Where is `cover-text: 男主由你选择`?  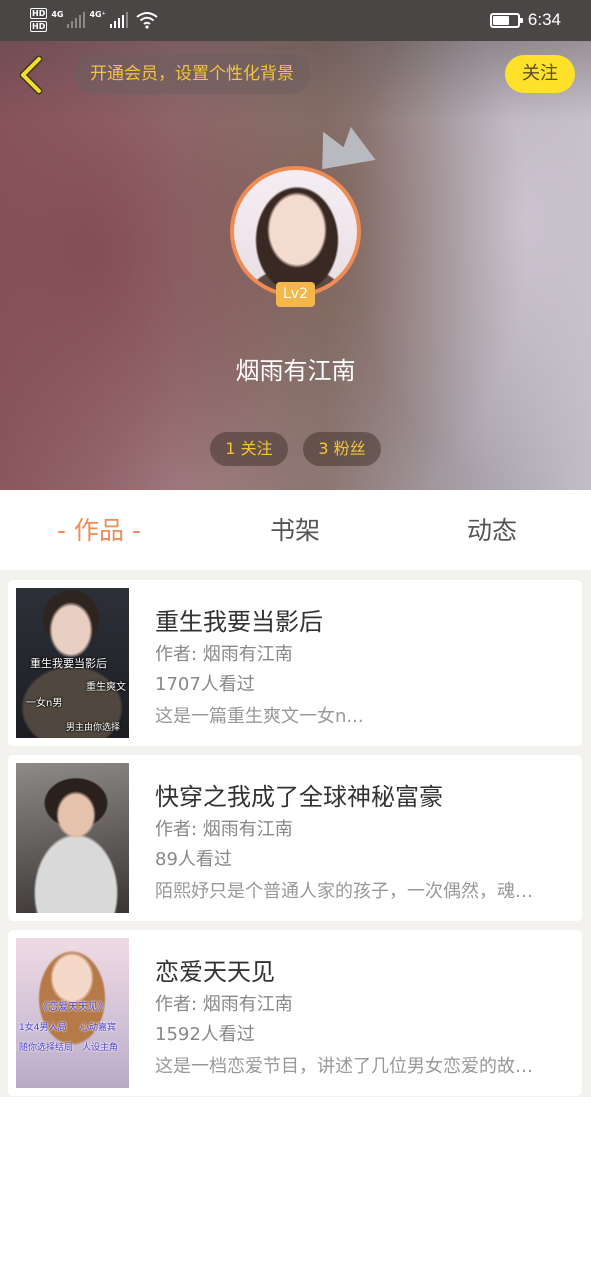 cover-text: 男主由你选择 is located at coordinates (93, 728).